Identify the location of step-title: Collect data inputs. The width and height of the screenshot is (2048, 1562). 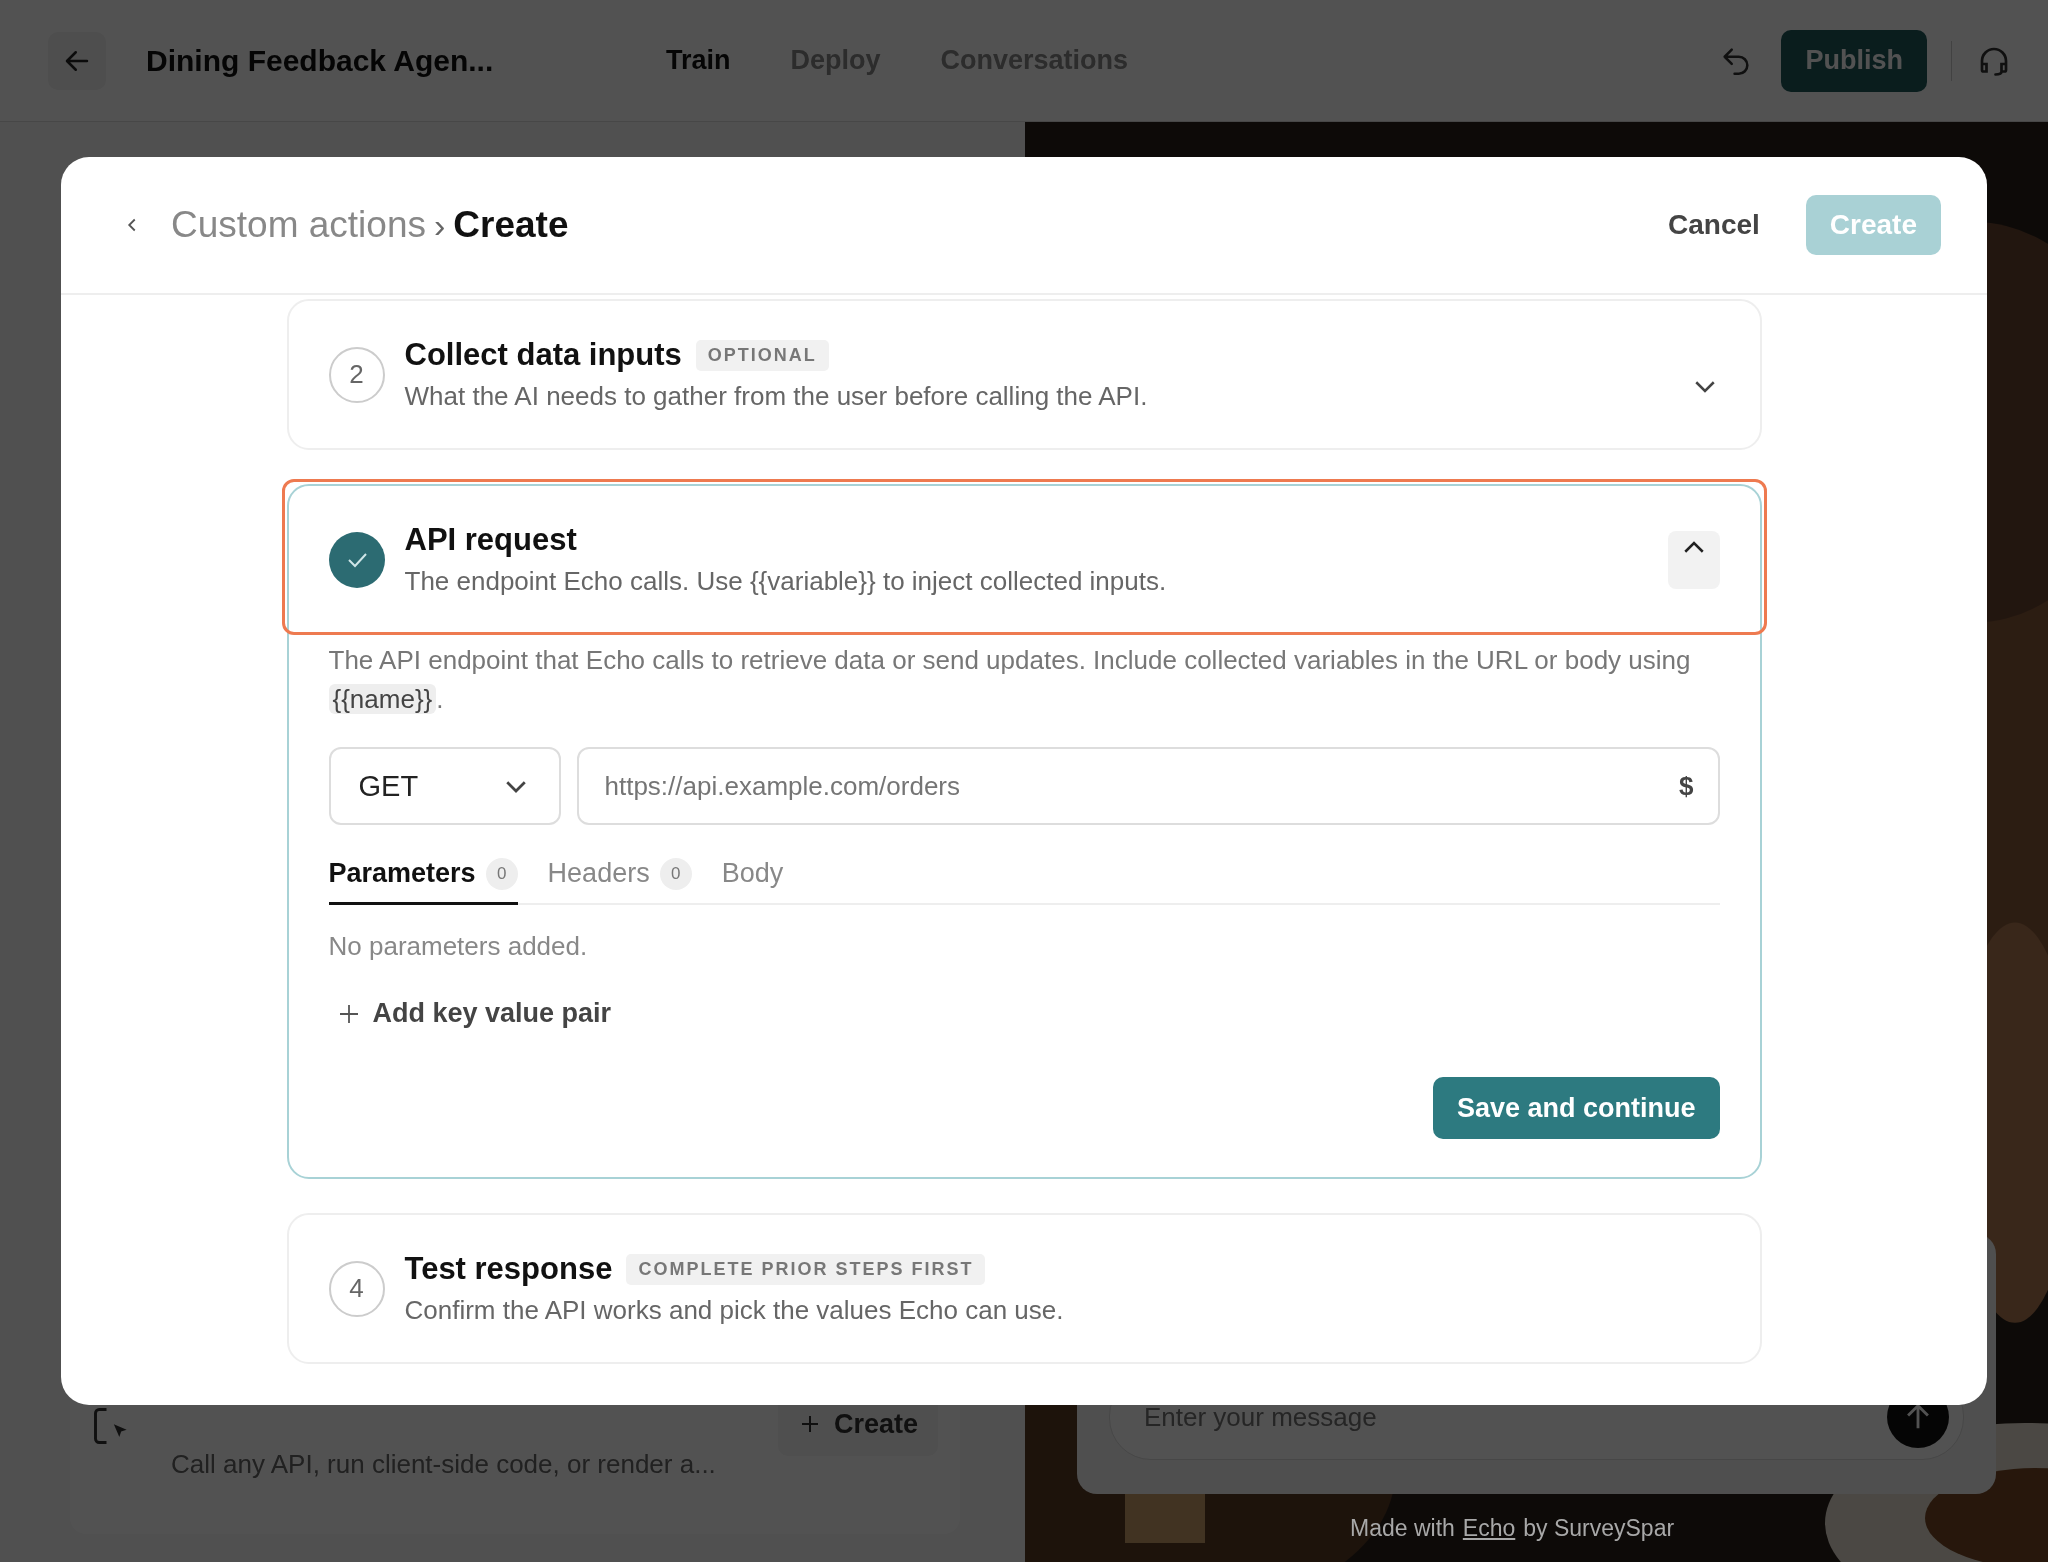
(543, 355).